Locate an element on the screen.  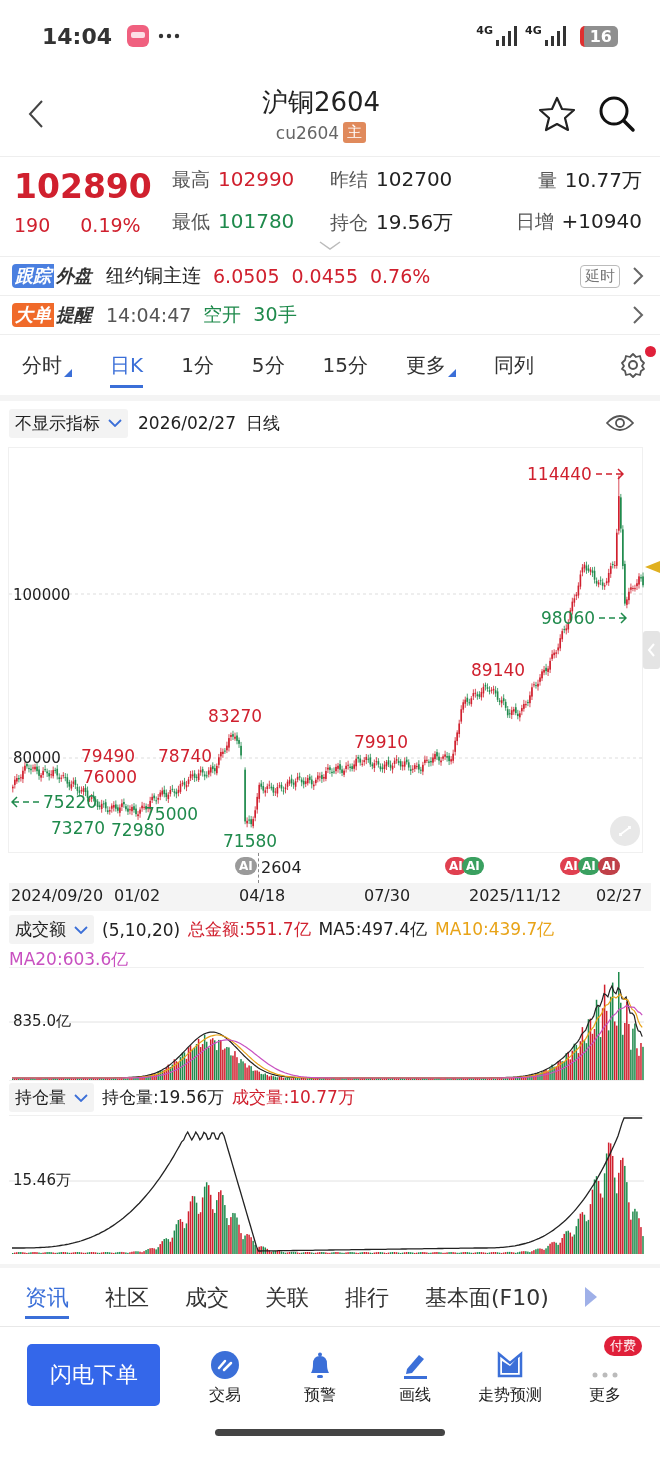
change-percent: 0.19% is located at coordinates (110, 225).